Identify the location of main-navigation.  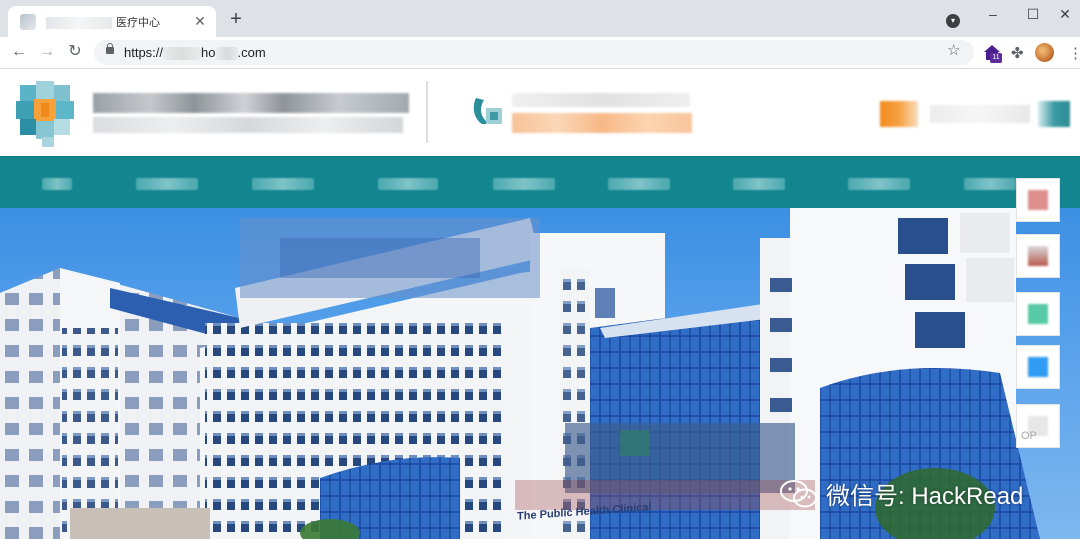
(540, 182).